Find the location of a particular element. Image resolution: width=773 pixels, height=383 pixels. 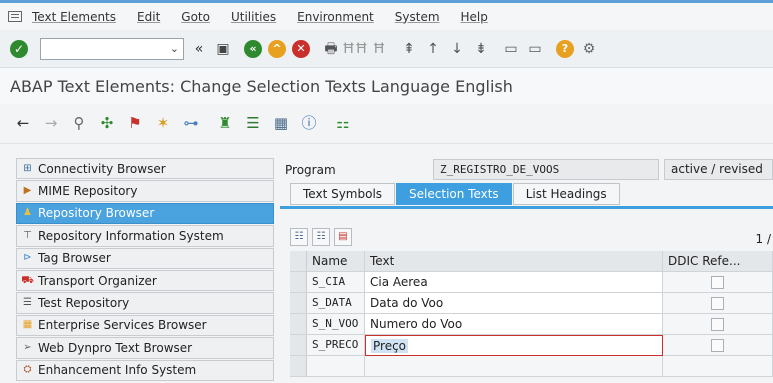

select-all-icon: ☷ is located at coordinates (299, 237).